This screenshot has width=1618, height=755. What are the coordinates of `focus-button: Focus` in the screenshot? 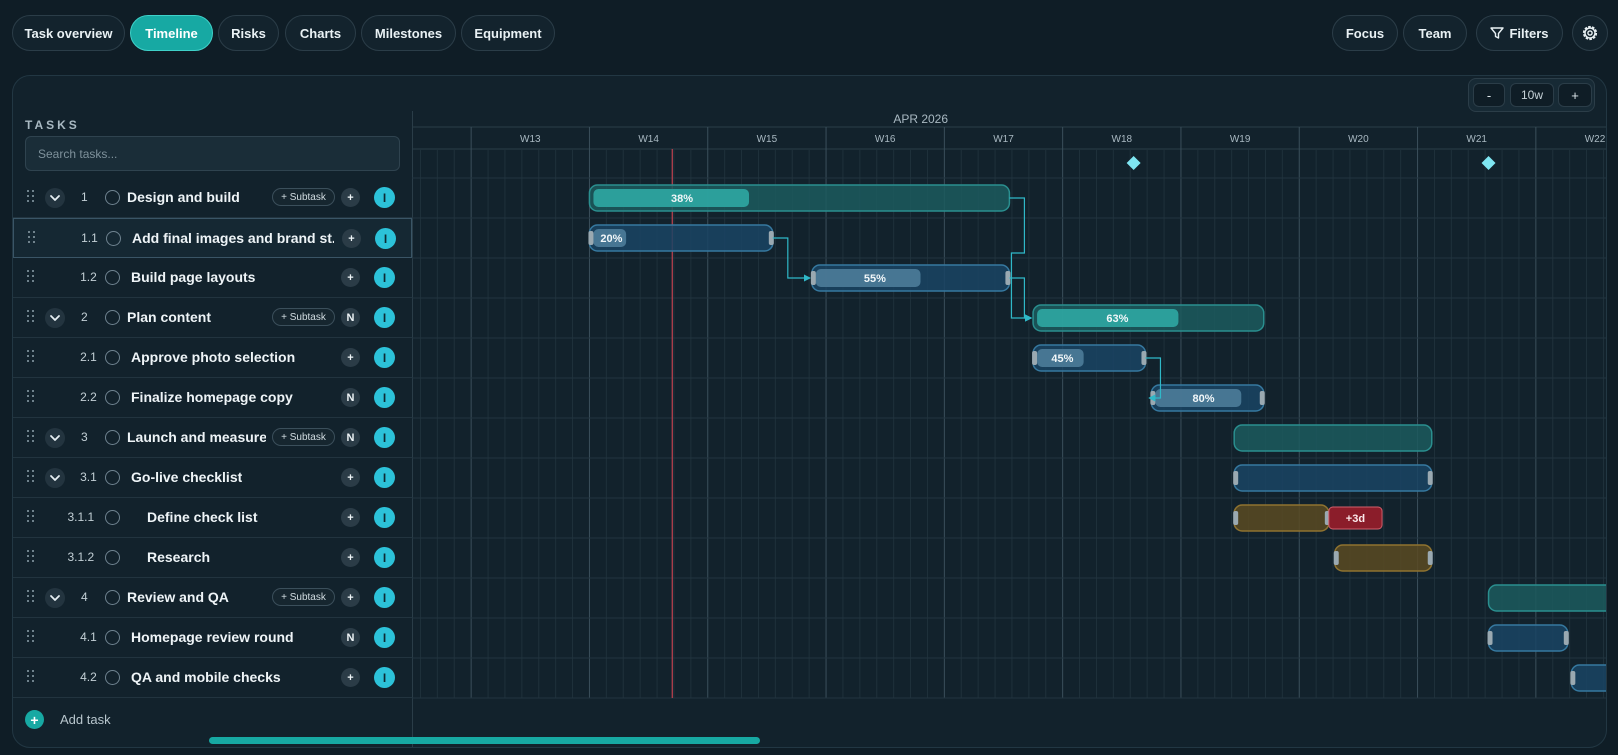 It's located at (1365, 33).